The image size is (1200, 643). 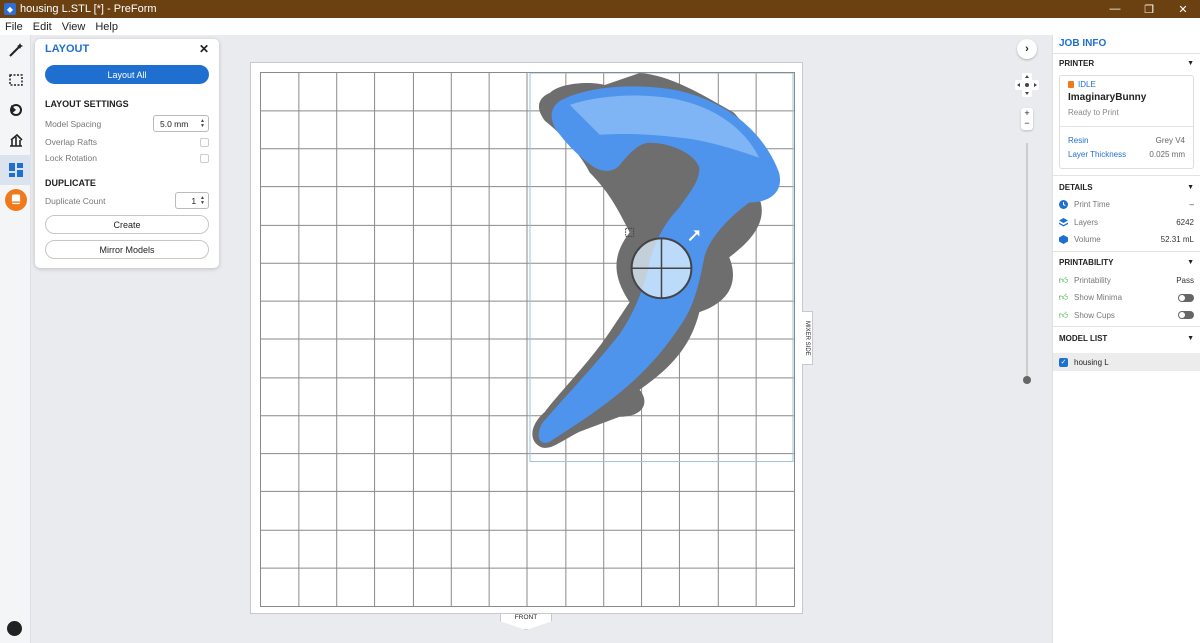 I want to click on resin-row: Resin Grey V4, so click(x=1126, y=140).